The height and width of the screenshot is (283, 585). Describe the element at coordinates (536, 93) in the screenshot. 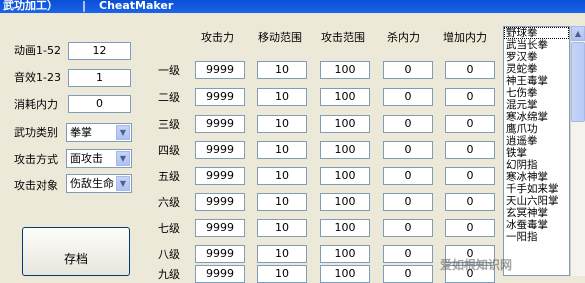

I see `skill-list-item: 七伤拳` at that location.